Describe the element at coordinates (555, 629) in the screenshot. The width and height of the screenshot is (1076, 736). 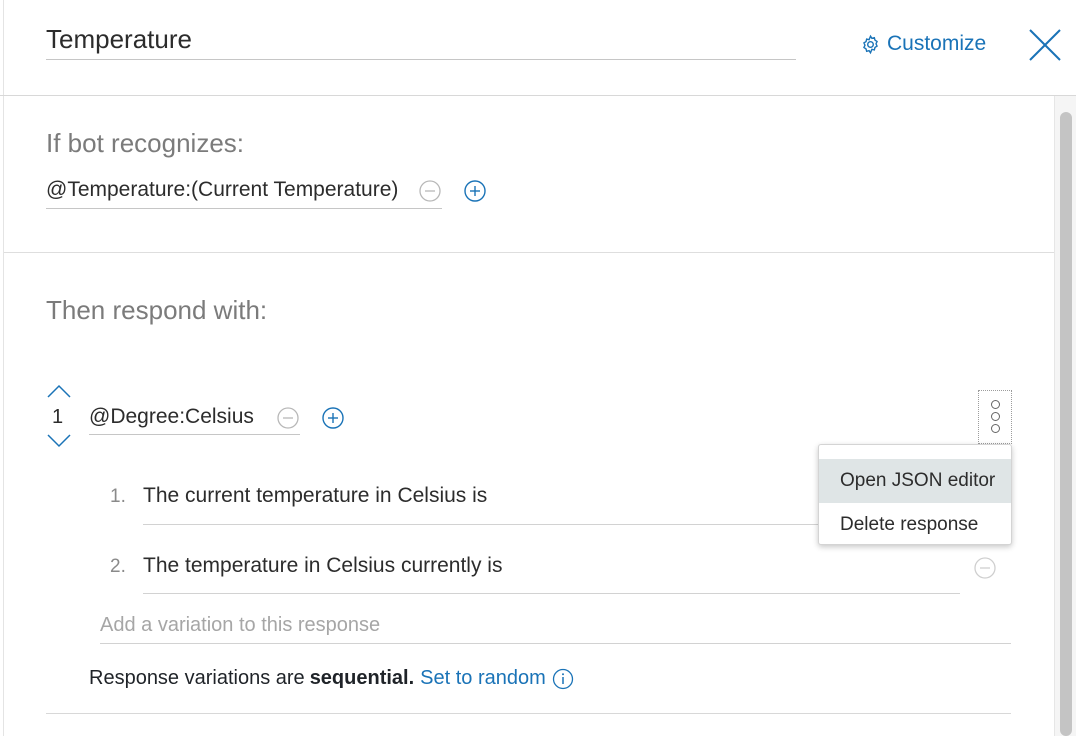
I see `add-variation-input: Add a variation to this response` at that location.